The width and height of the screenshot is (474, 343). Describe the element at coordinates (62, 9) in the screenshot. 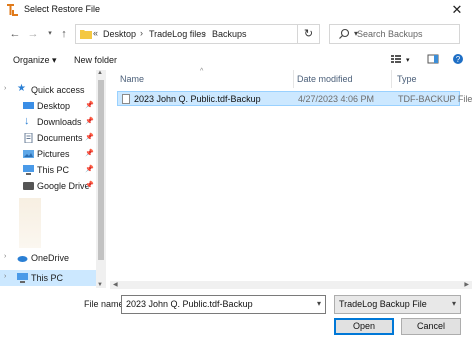

I see `window-title: Select Restore File` at that location.